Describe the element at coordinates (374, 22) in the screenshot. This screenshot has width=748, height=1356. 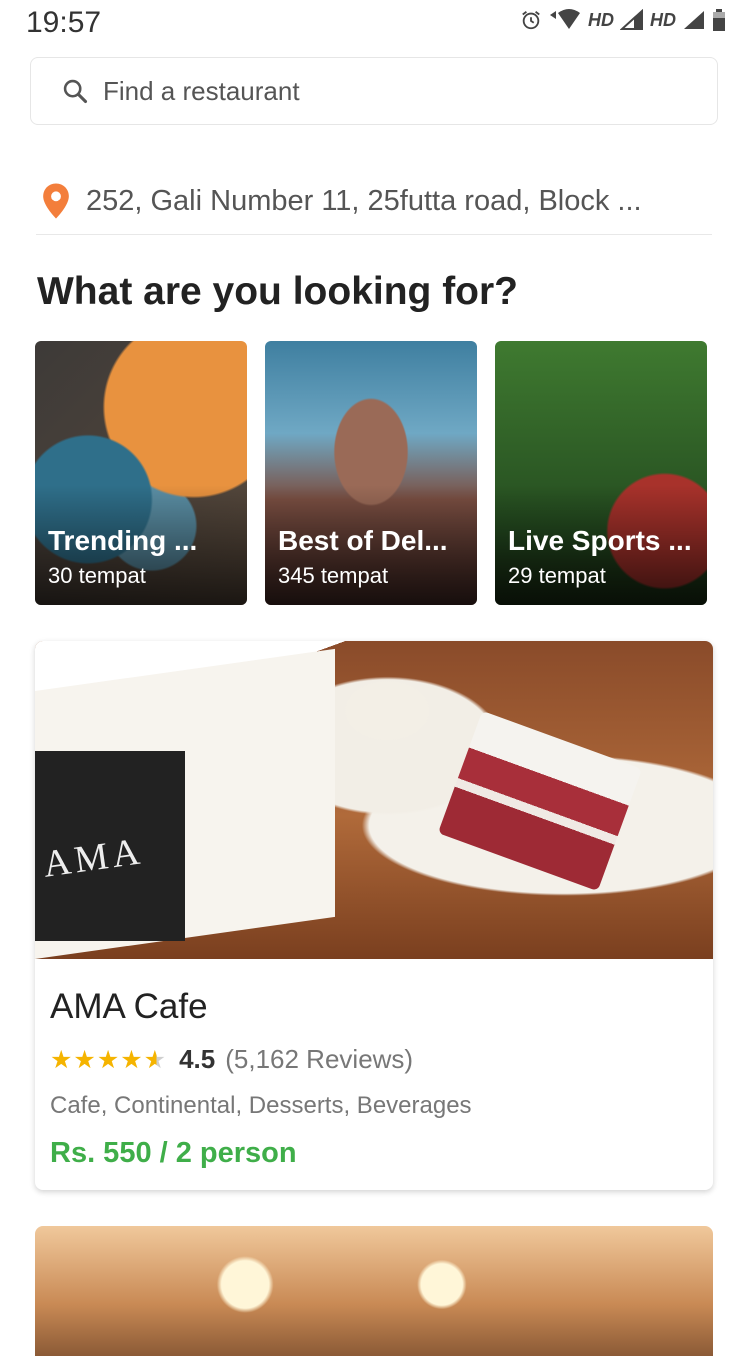
I see `status-bar: 19:57 HD HD` at that location.